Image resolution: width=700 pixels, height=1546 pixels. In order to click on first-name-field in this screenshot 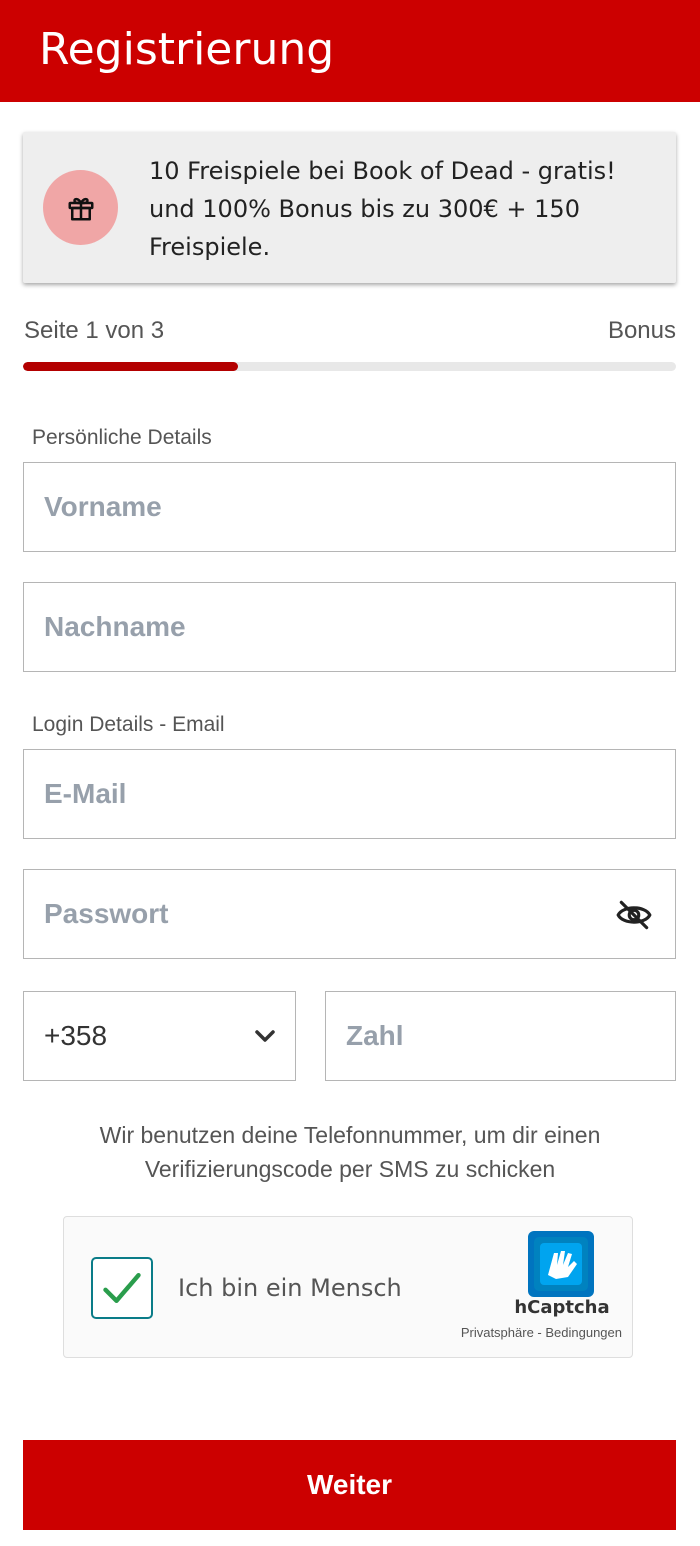, I will do `click(349, 507)`.